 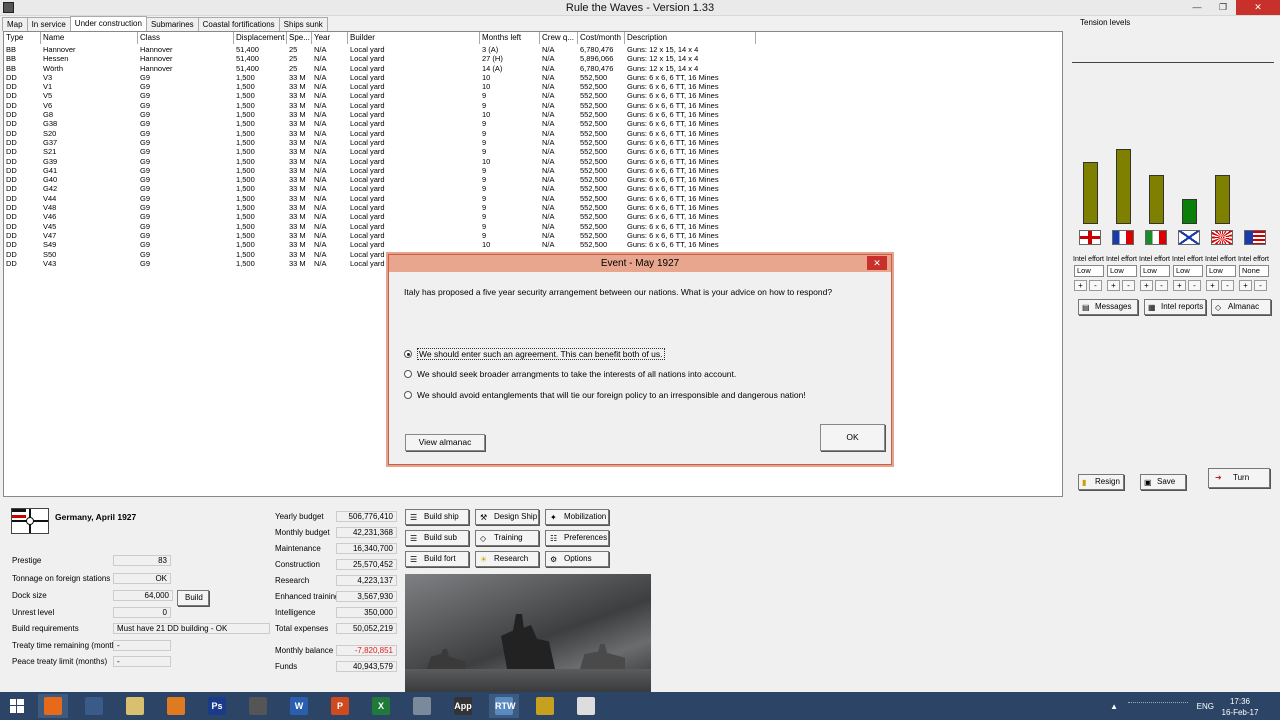 What do you see at coordinates (15, 24) in the screenshot?
I see `tab-map: Map` at bounding box center [15, 24].